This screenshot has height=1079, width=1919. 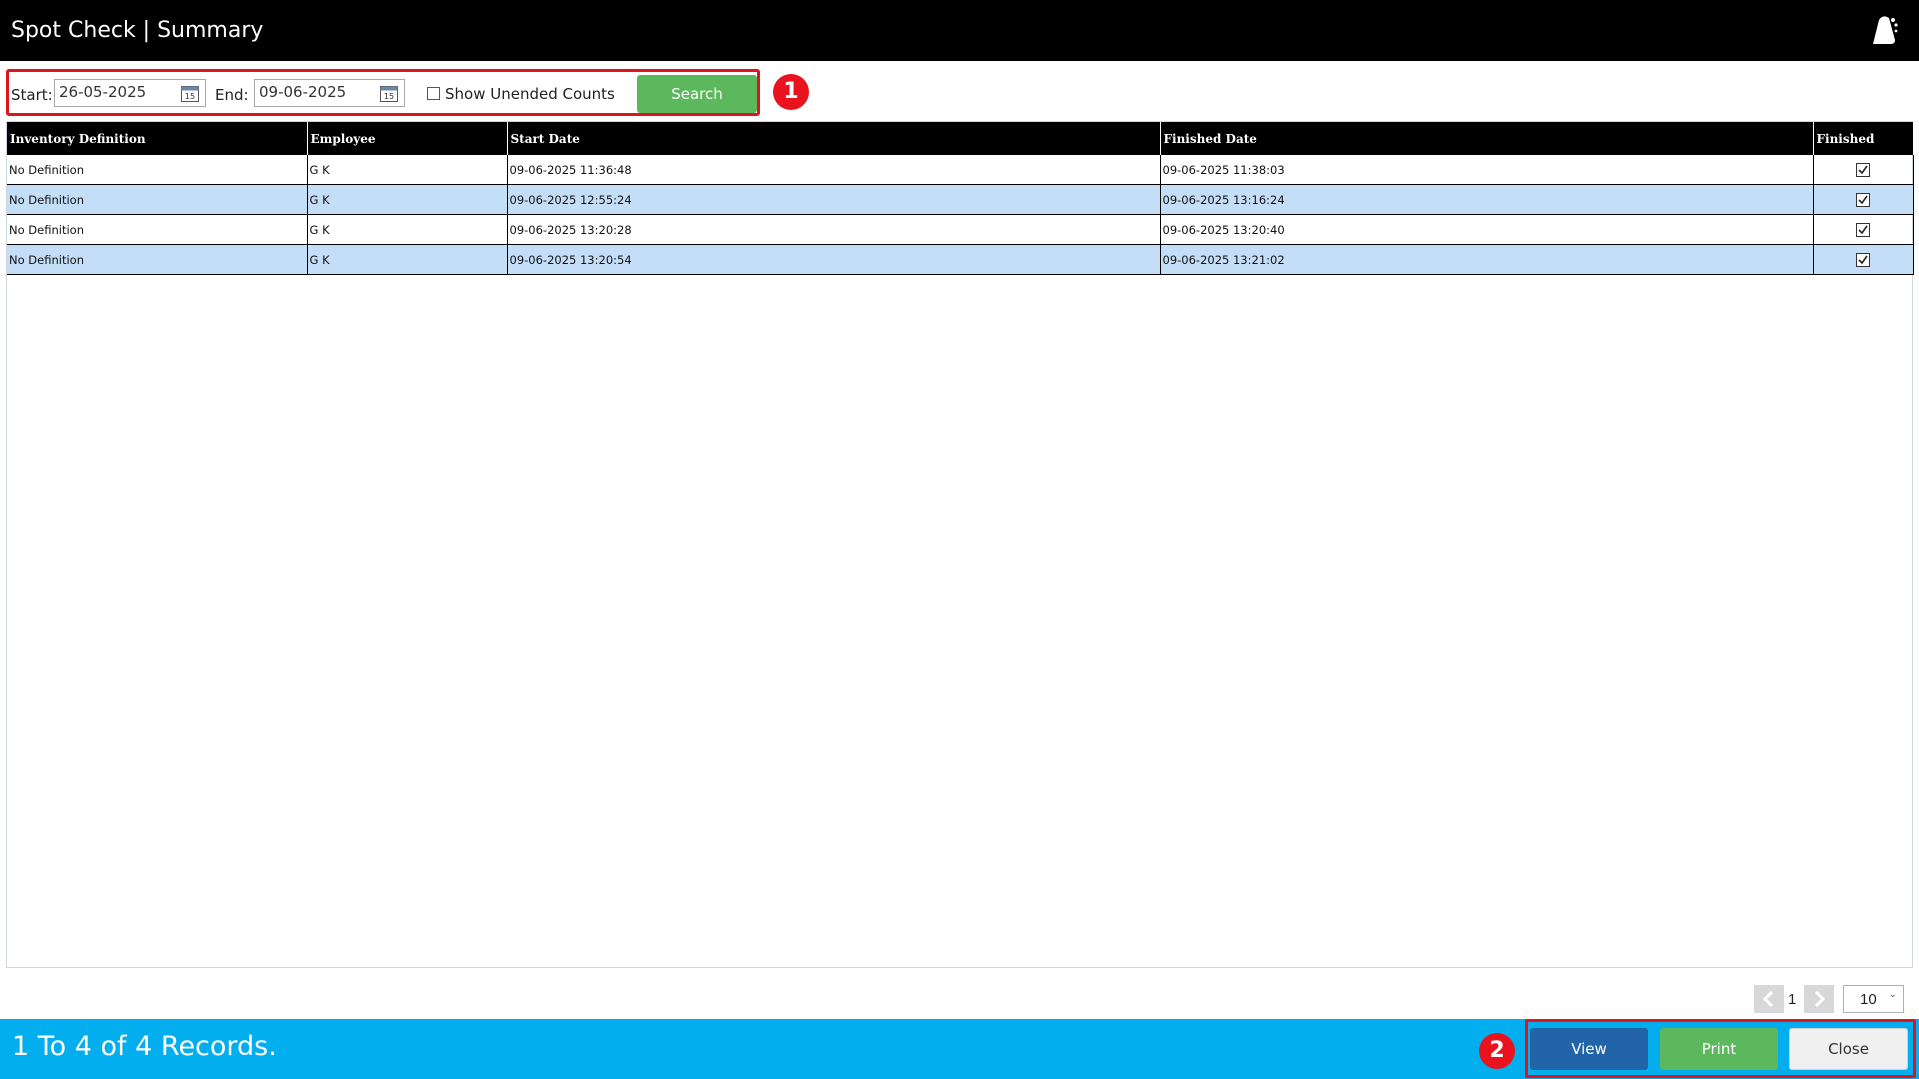 I want to click on current-page-number: 1, so click(x=1792, y=999).